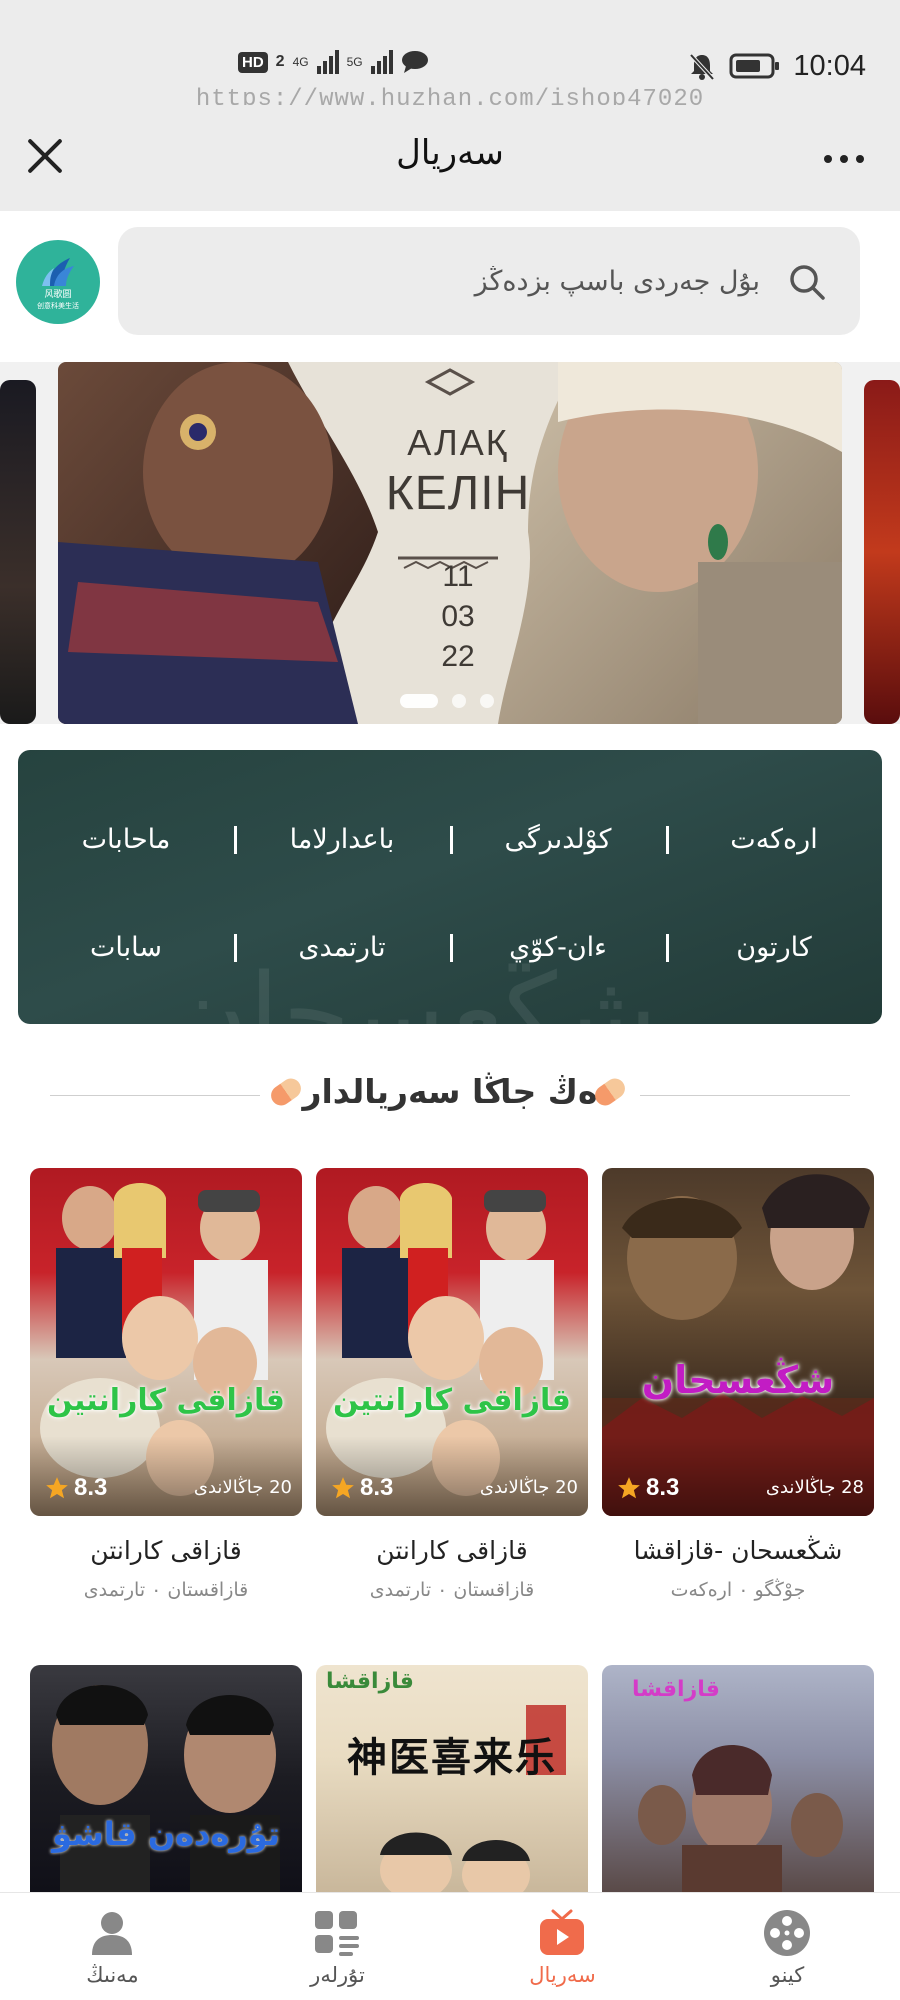 This screenshot has width=900, height=2000. What do you see at coordinates (829, 65) in the screenshot?
I see `clock: 10:04` at bounding box center [829, 65].